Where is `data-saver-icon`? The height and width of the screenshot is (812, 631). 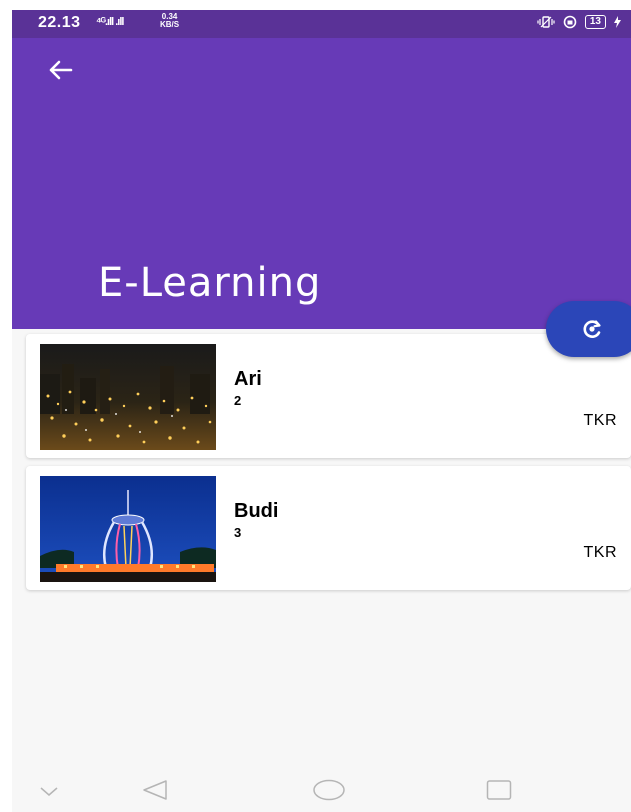 data-saver-icon is located at coordinates (570, 22).